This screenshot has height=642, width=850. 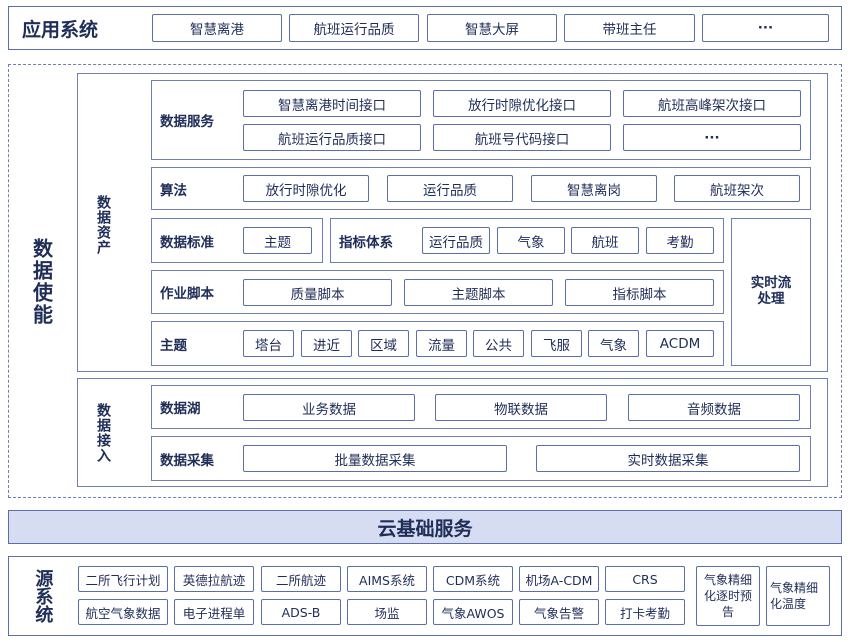 I want to click on source-ads-b: ADS-B, so click(x=301, y=612).